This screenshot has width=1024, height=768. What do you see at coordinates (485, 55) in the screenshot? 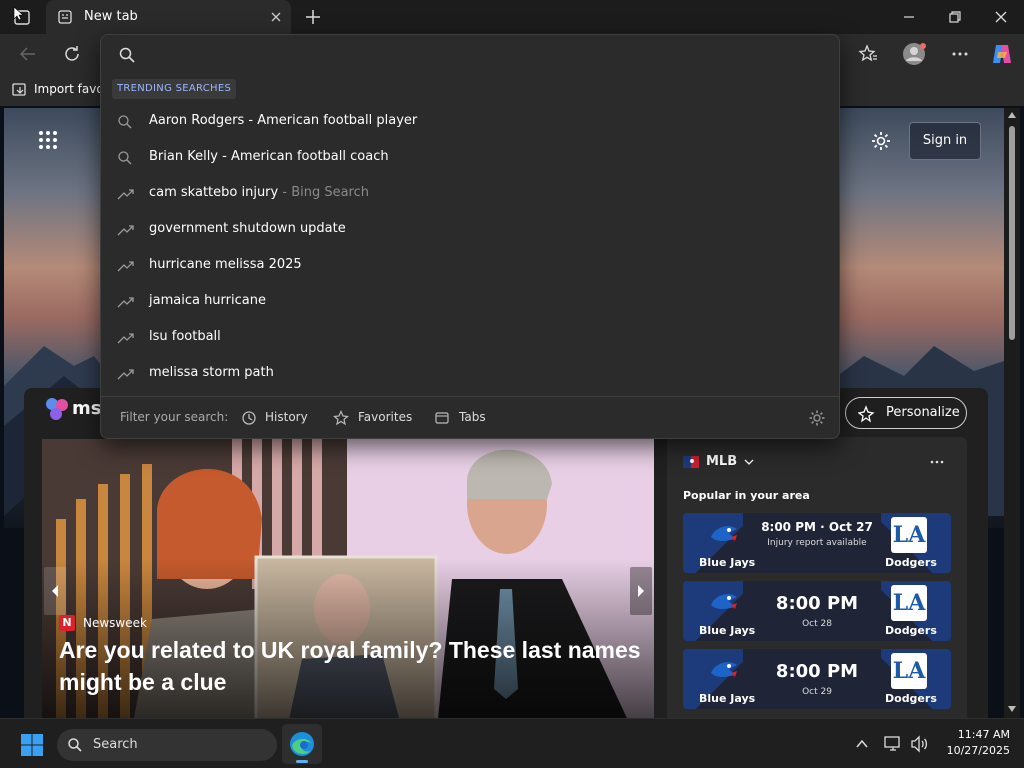
I see `address-input` at bounding box center [485, 55].